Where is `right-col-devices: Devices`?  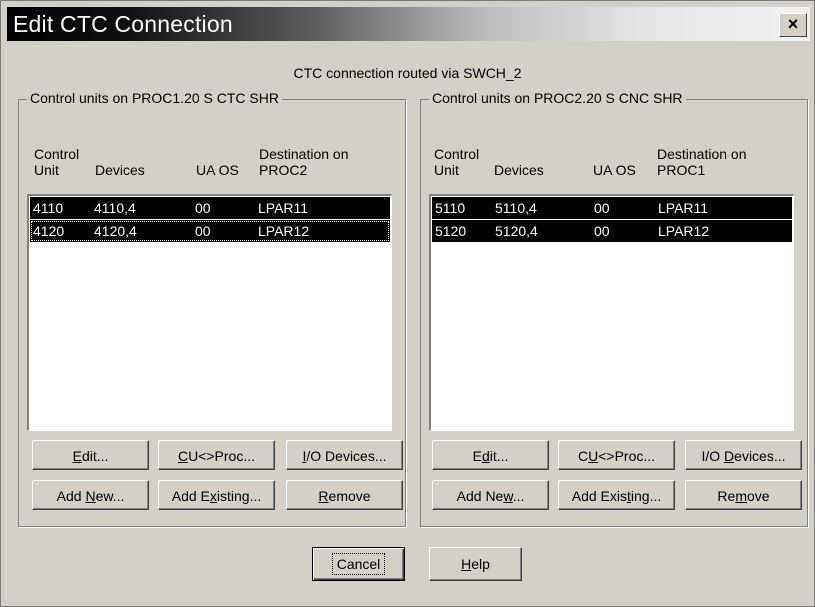 right-col-devices: Devices is located at coordinates (519, 170).